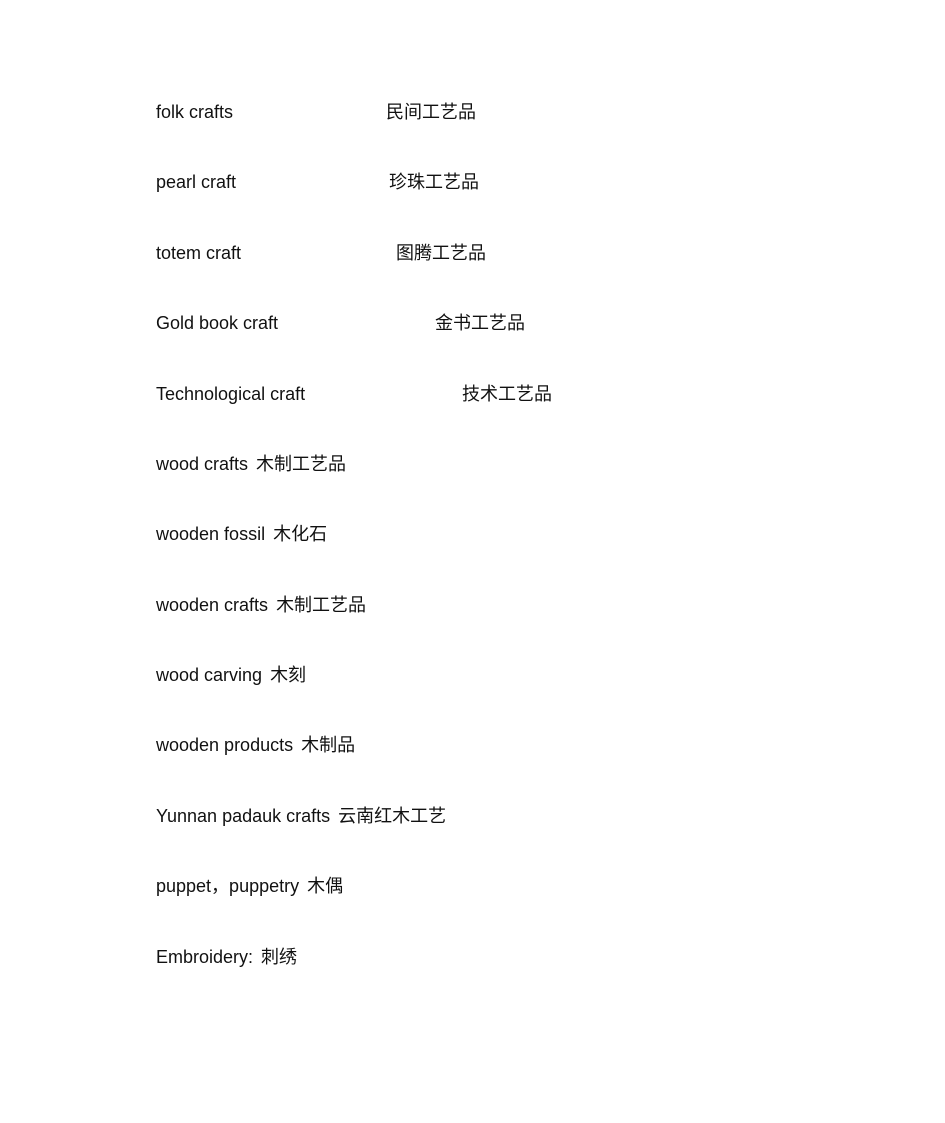 This screenshot has height=1123, width=945. Describe the element at coordinates (392, 816) in the screenshot. I see `chinese-term: 云南红木工艺` at that location.